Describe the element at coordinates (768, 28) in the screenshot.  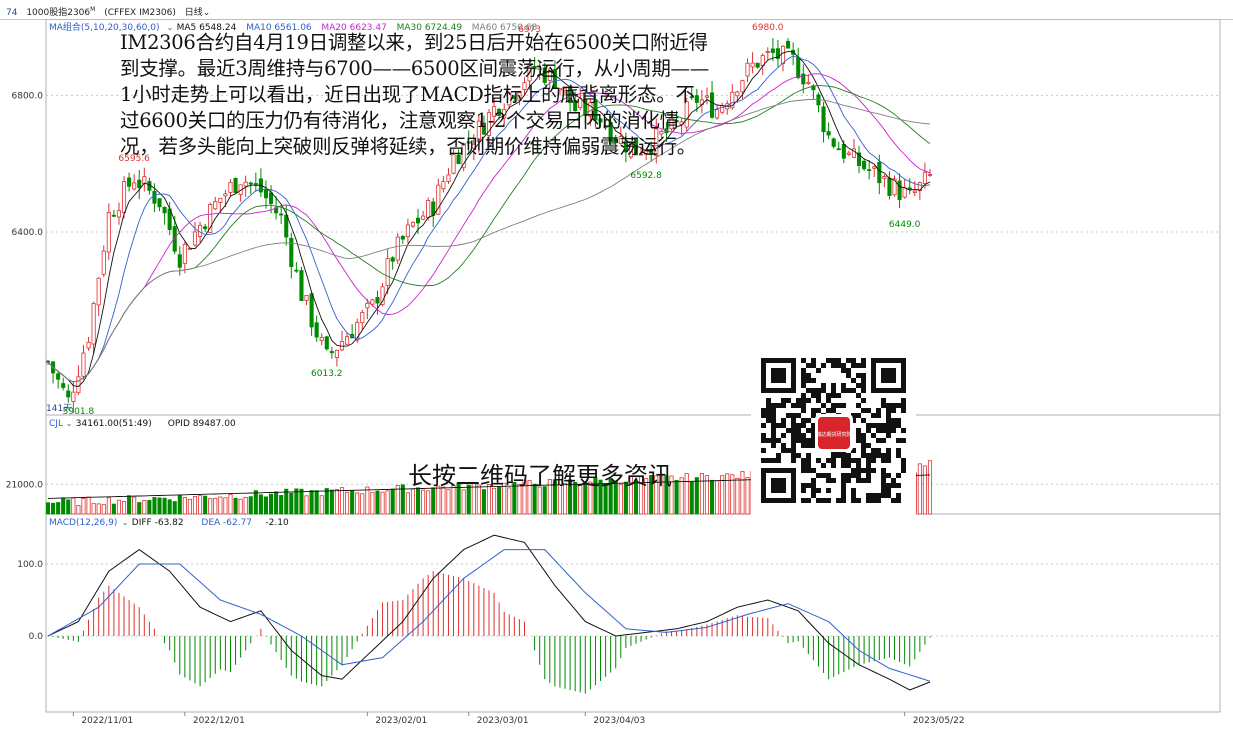
I see `price-annotation: 6980.0` at that location.